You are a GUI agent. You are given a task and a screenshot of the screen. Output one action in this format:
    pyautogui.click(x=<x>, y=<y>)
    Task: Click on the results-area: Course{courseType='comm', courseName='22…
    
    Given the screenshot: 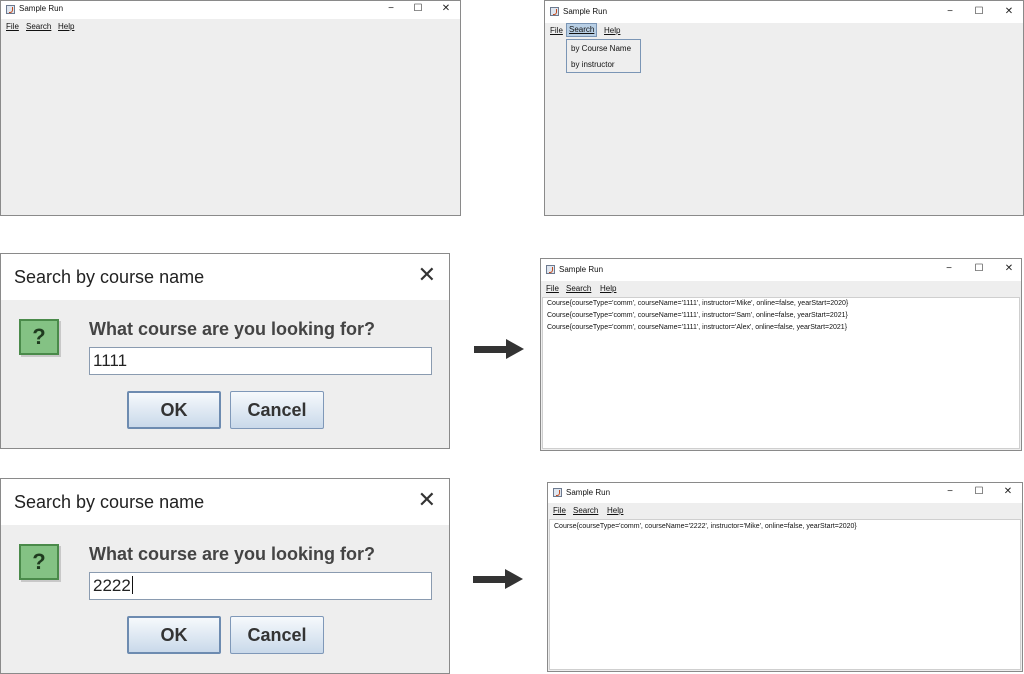 What is the action you would take?
    pyautogui.click(x=785, y=594)
    